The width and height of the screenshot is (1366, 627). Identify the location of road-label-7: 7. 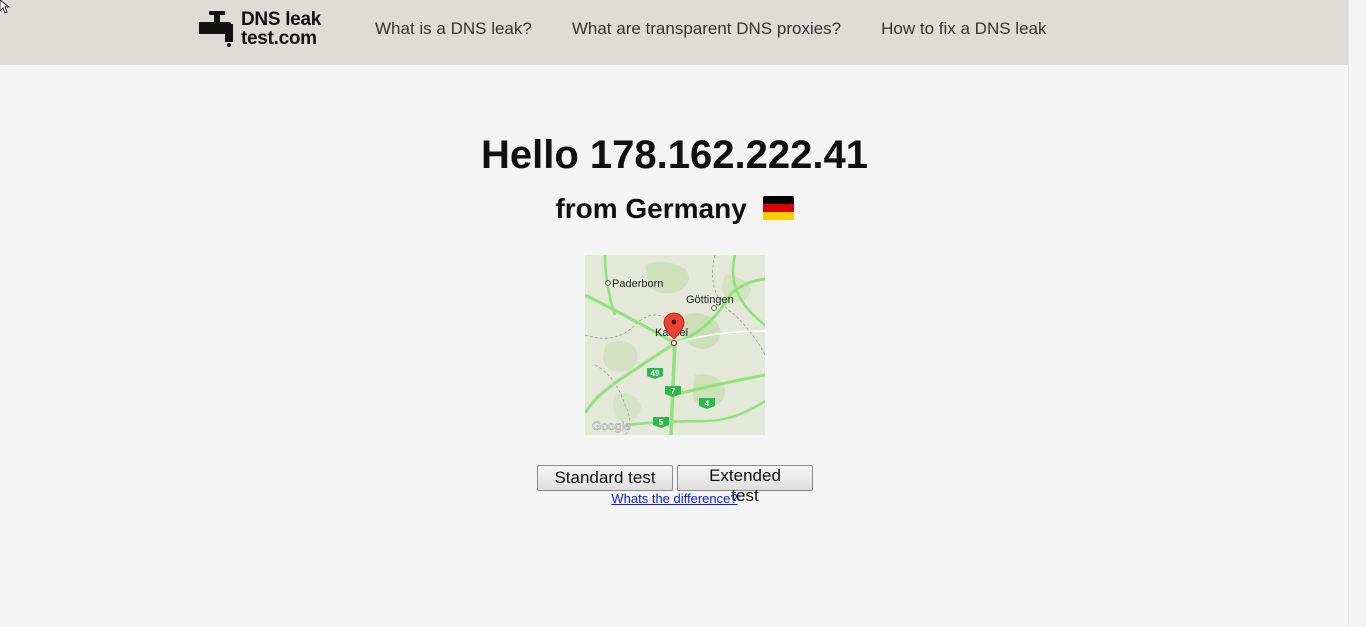
(673, 391).